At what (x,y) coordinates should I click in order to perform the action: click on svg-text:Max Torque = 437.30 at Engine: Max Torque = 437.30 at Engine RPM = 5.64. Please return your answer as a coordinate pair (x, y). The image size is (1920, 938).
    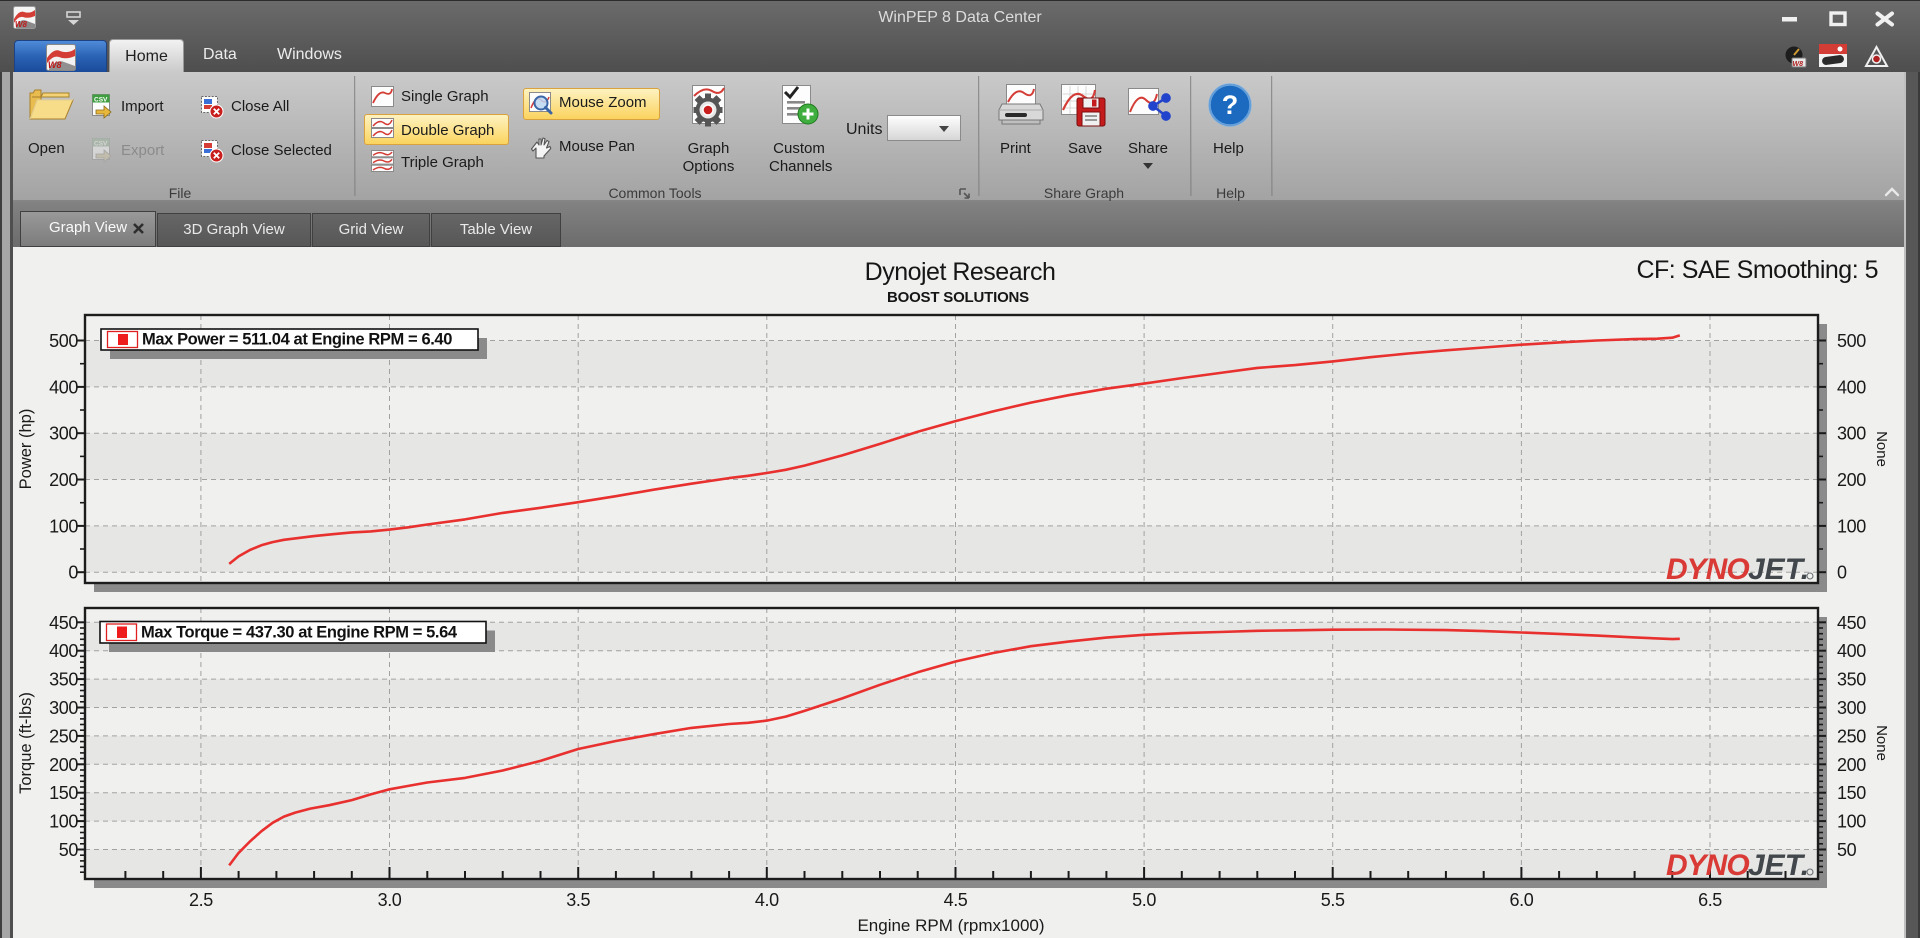
    Looking at the image, I should click on (299, 633).